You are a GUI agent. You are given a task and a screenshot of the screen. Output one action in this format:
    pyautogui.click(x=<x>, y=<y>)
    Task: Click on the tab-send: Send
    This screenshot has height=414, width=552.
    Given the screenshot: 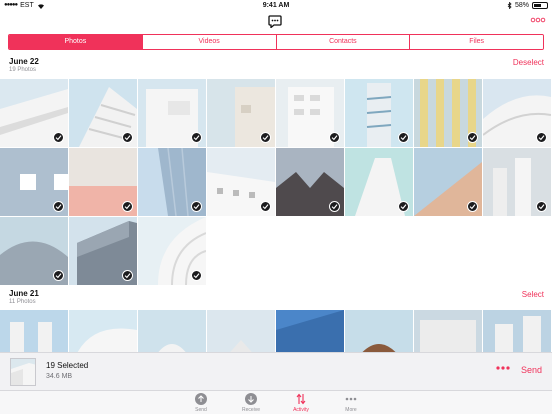 What is the action you would take?
    pyautogui.click(x=201, y=403)
    